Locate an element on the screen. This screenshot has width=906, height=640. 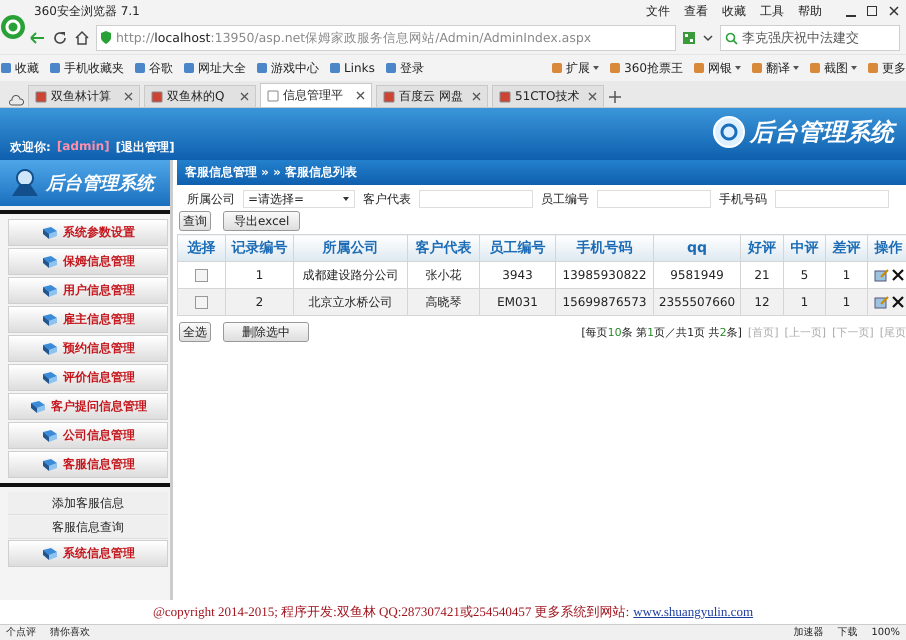
search-icon is located at coordinates (731, 38).